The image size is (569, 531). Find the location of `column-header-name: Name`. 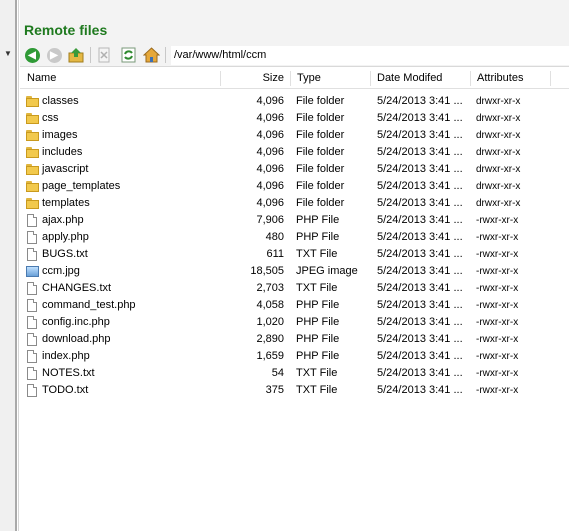

column-header-name: Name is located at coordinates (41, 78).